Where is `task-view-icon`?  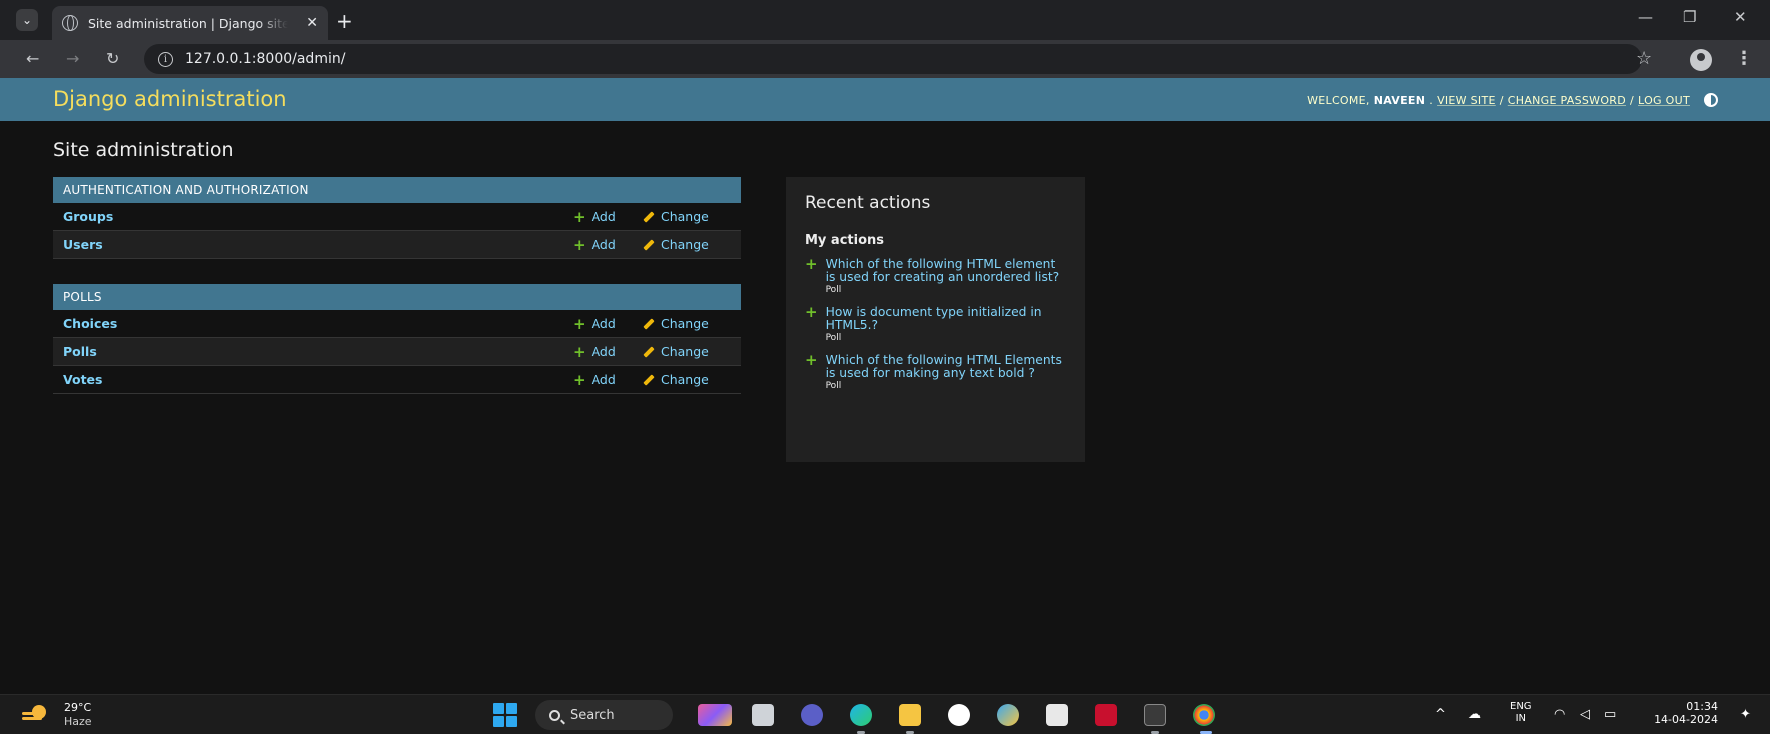
task-view-icon is located at coordinates (763, 715).